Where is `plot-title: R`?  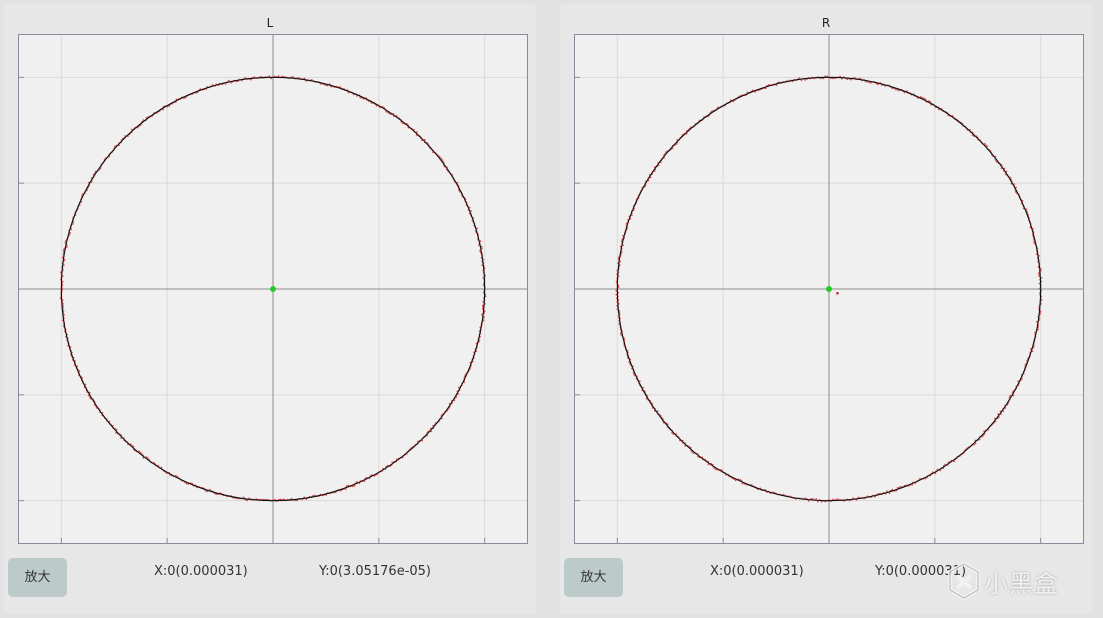
plot-title: R is located at coordinates (826, 23).